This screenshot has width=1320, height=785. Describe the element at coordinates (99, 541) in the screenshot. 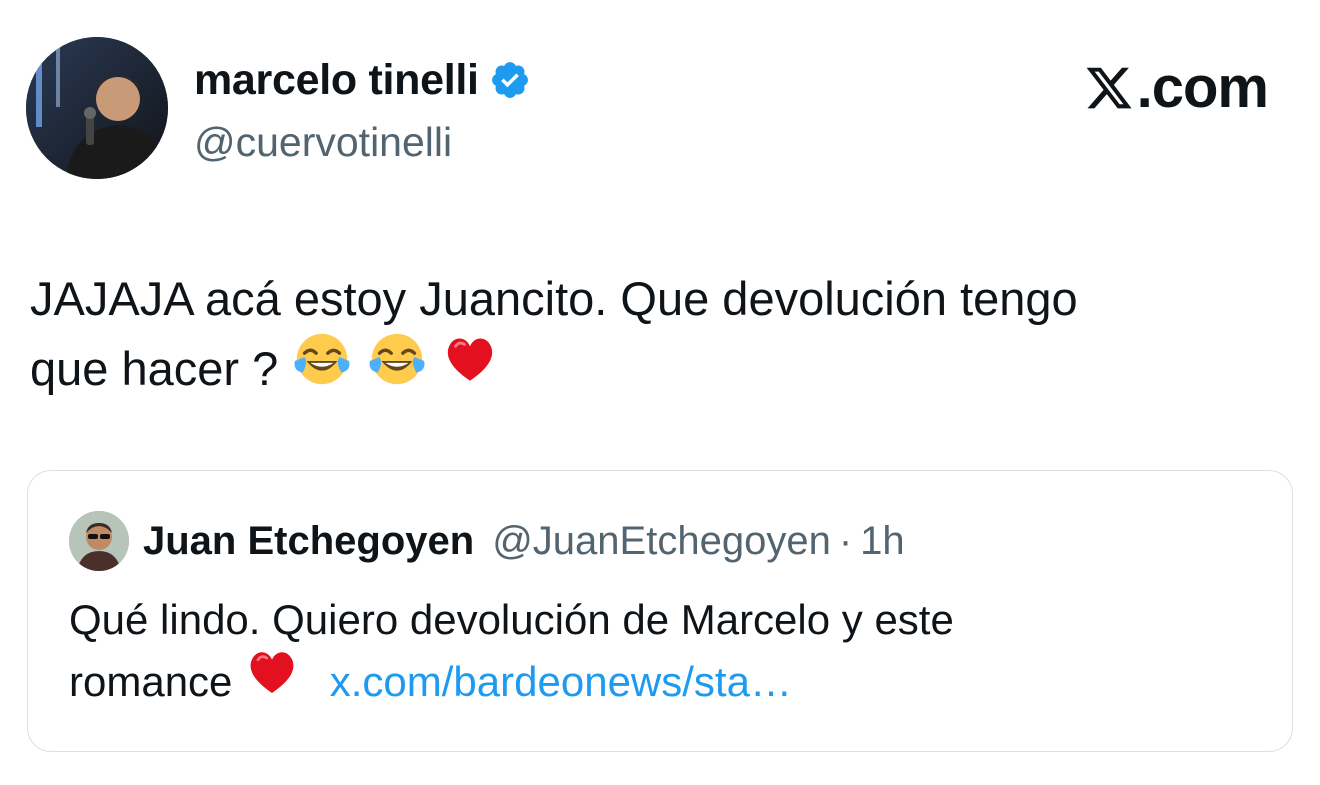

I see `quoted-author-avatar` at that location.